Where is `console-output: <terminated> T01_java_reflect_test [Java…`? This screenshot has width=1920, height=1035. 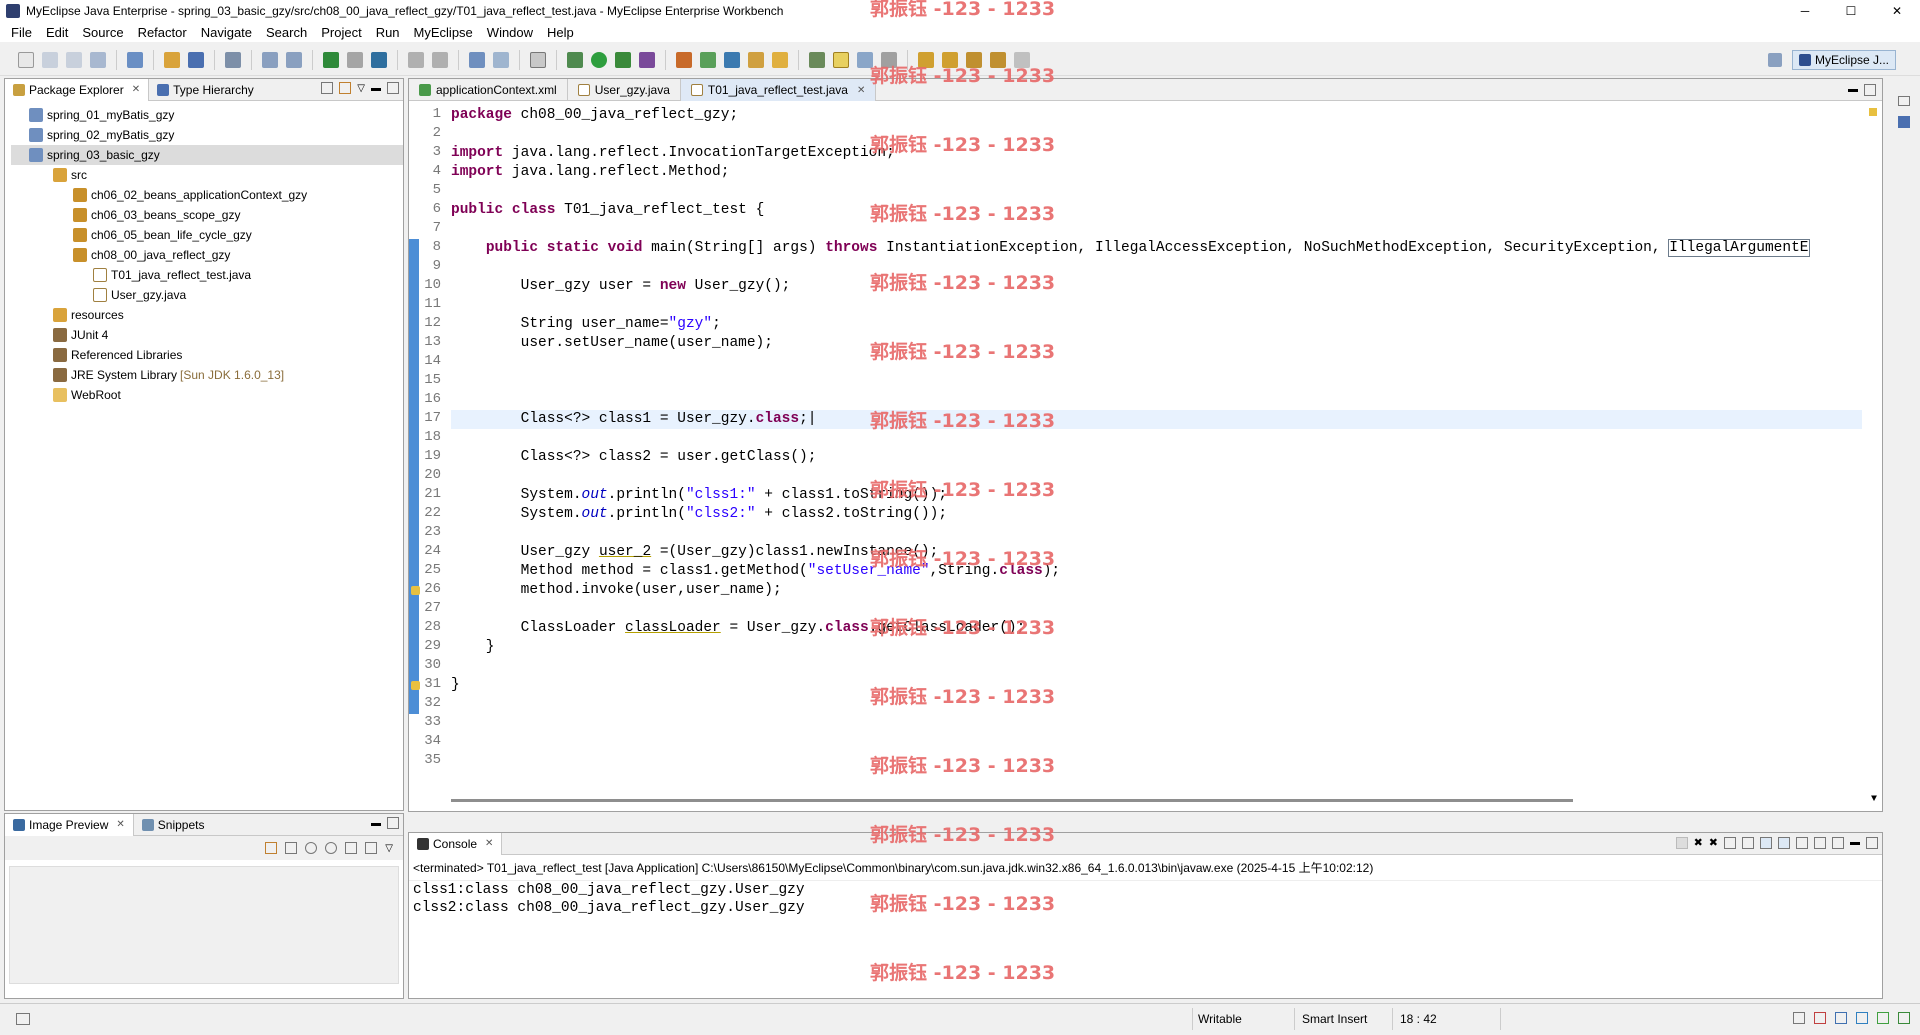
console-output: <terminated> T01_java_reflect_test [Java… is located at coordinates (1145, 926).